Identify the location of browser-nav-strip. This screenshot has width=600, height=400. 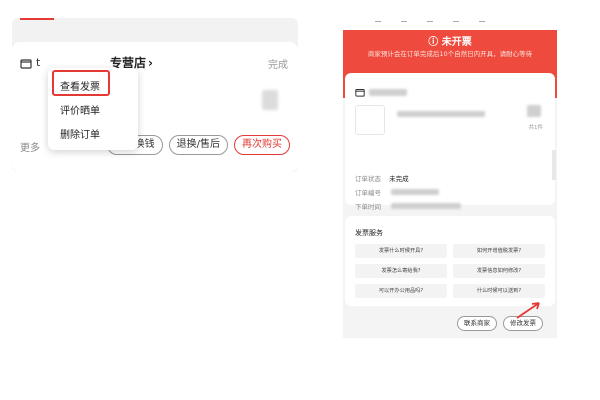
(450, 24).